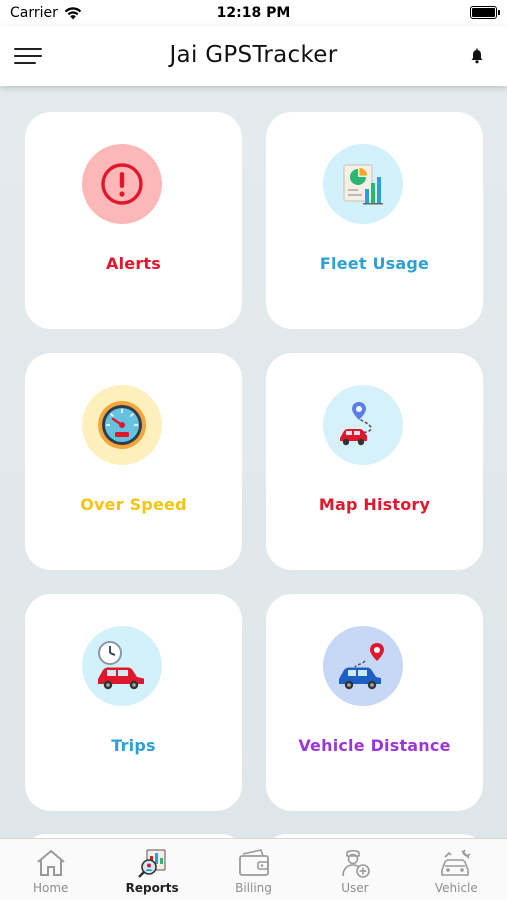 Image resolution: width=507 pixels, height=900 pixels. I want to click on battery-level, so click(483, 12).